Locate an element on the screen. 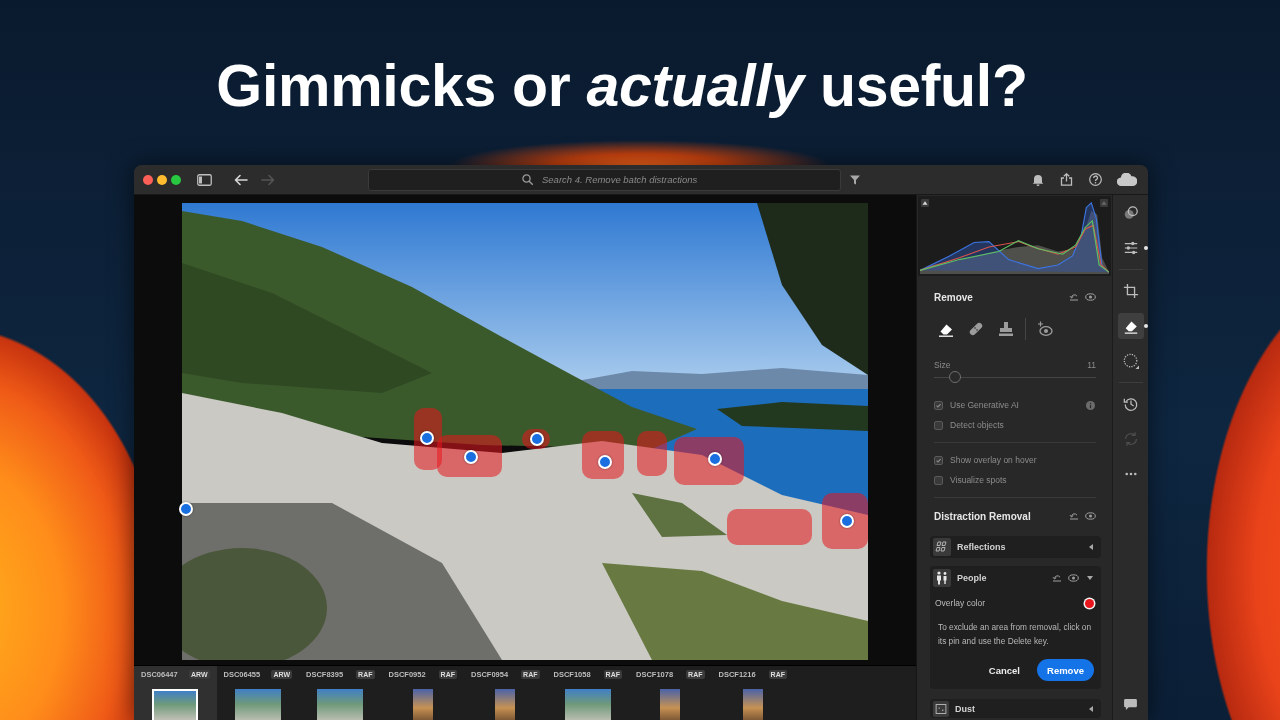  search-icon is located at coordinates (527, 179).